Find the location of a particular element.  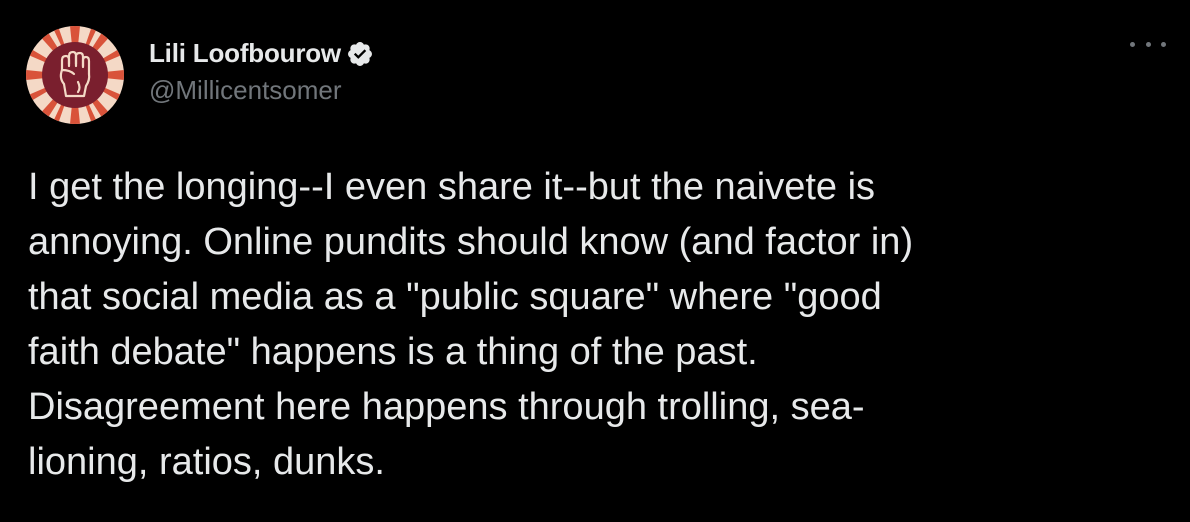

tweet-header: Lili Loofbourow @Millicentsomer is located at coordinates (200, 75).